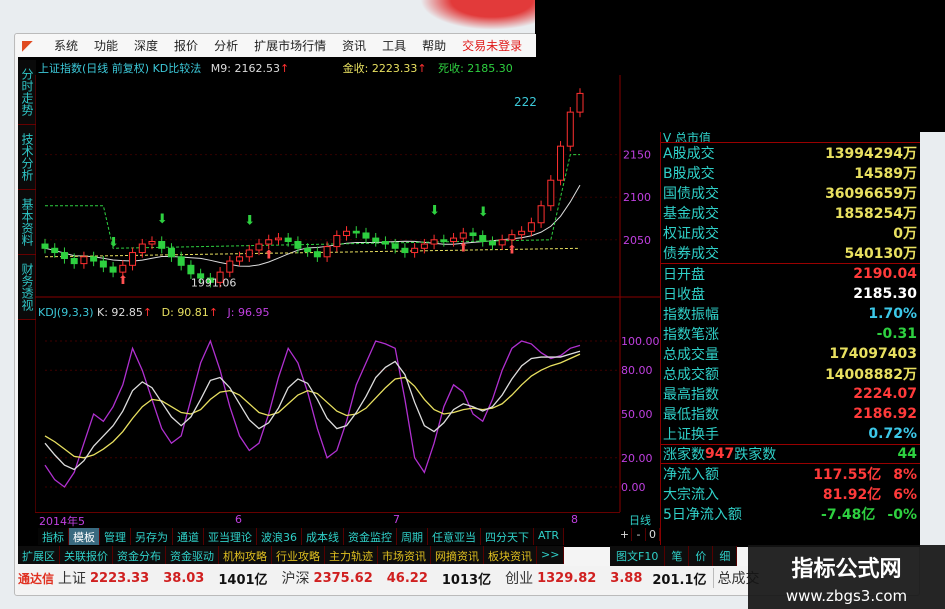 The width and height of the screenshot is (945, 609). I want to click on indicator-tab: 成本线, so click(323, 536).